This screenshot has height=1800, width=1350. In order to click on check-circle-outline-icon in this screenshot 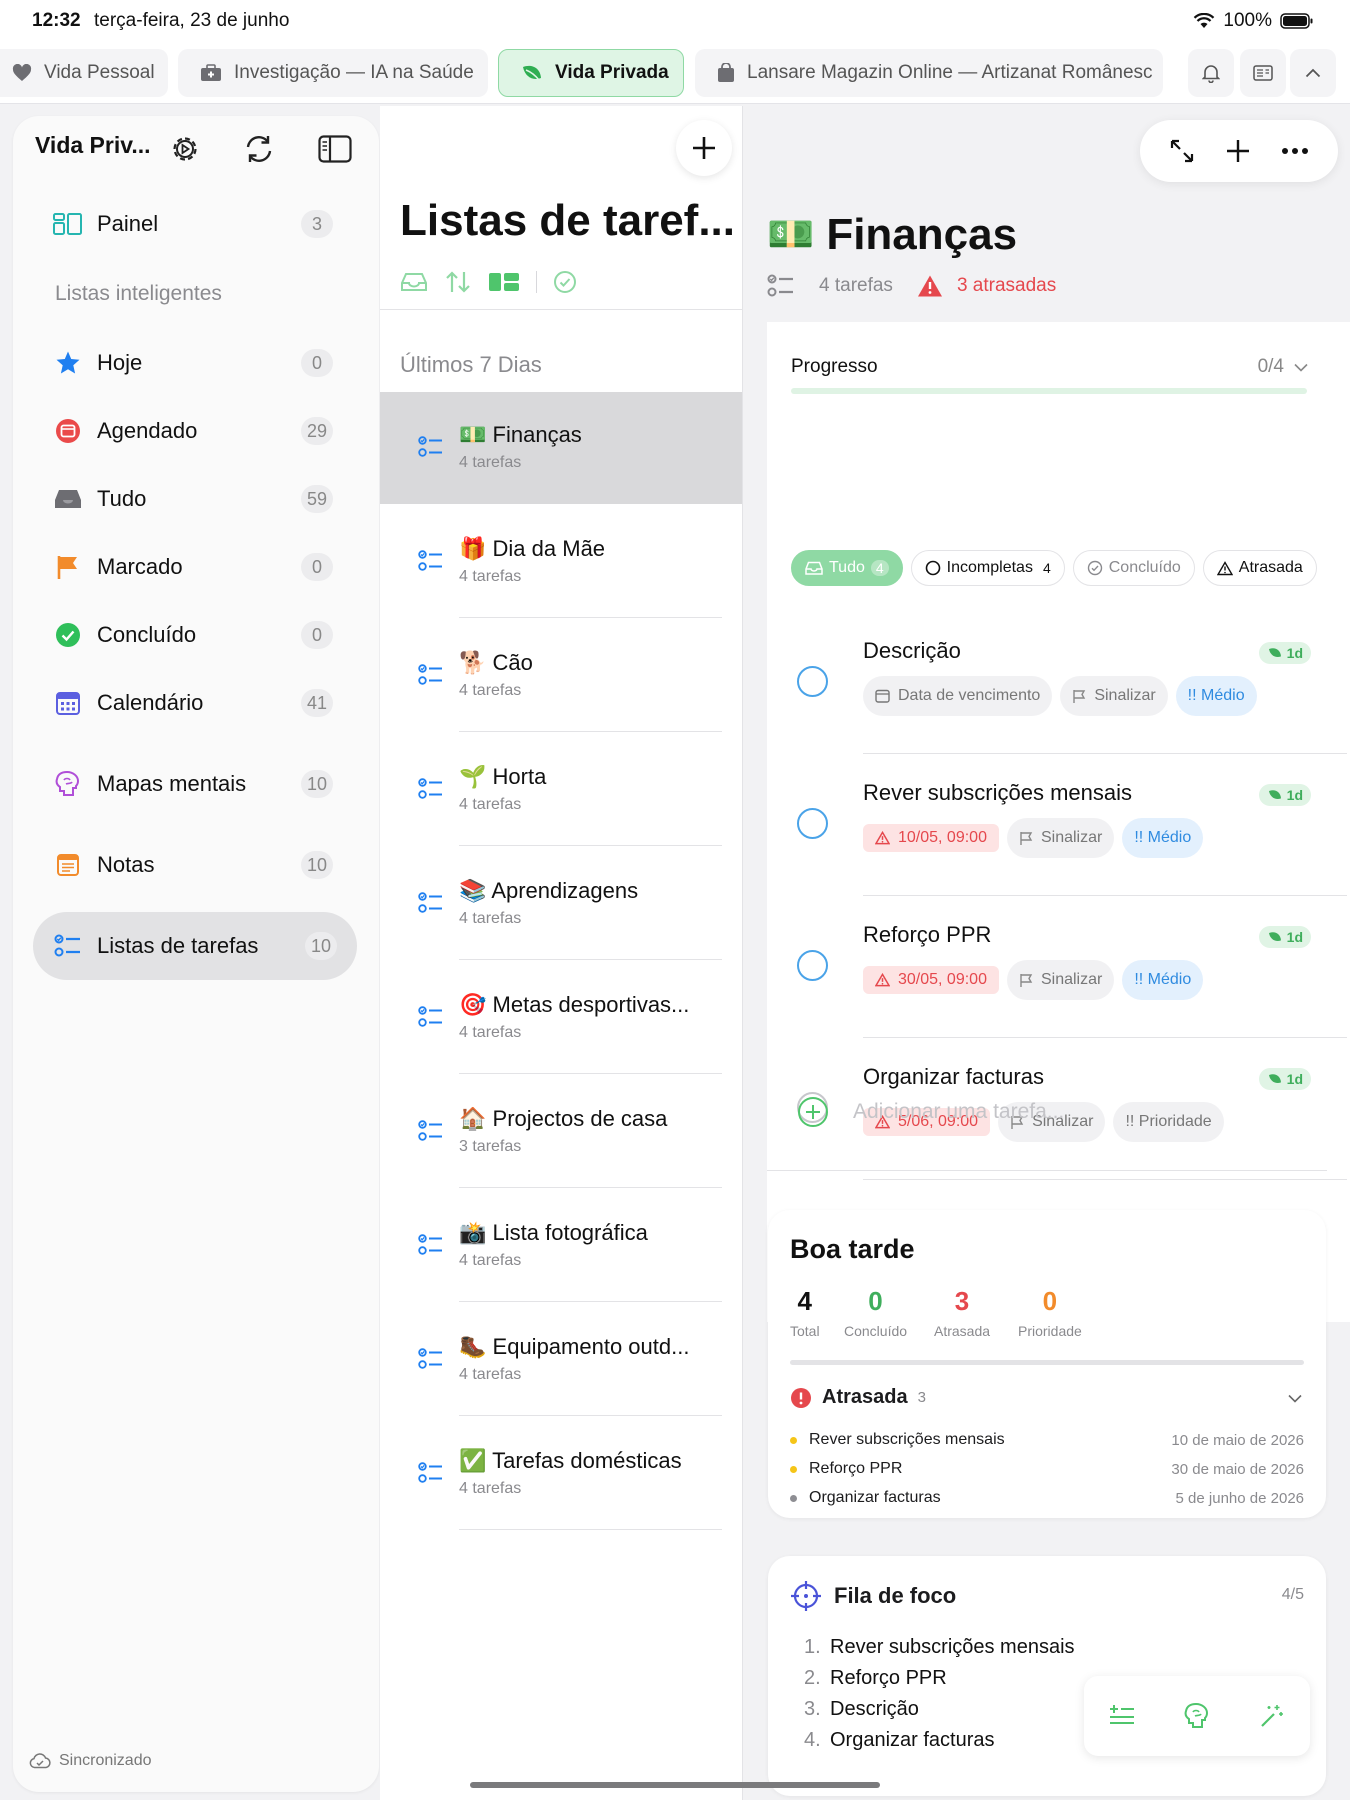, I will do `click(565, 282)`.